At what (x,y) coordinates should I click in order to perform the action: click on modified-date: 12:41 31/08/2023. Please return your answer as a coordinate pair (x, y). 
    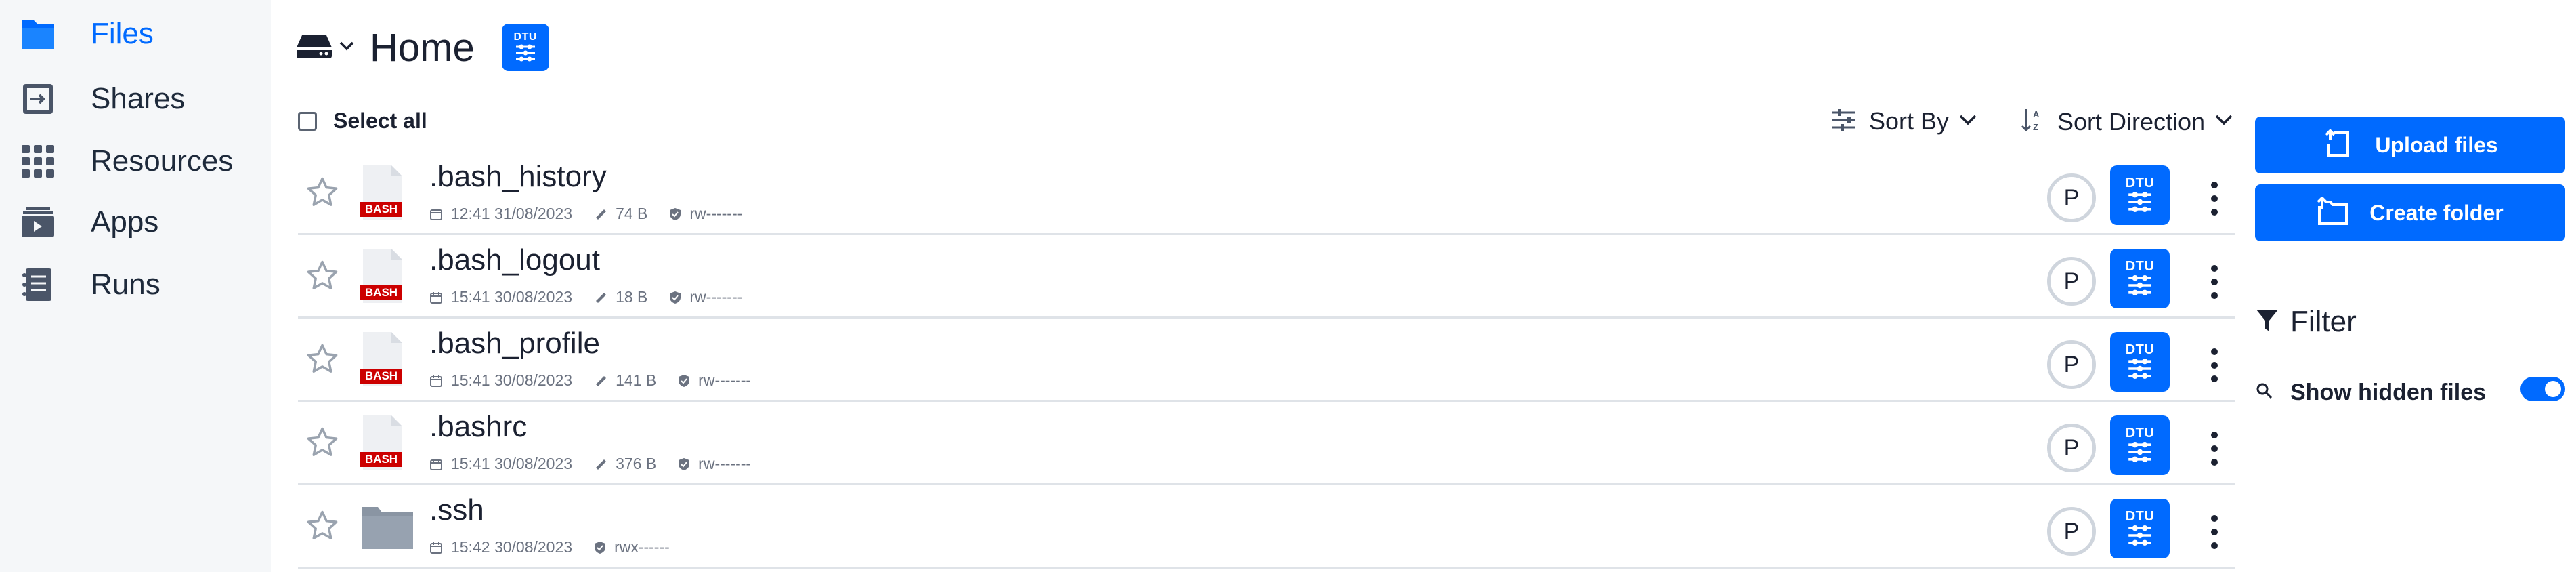
    Looking at the image, I should click on (512, 213).